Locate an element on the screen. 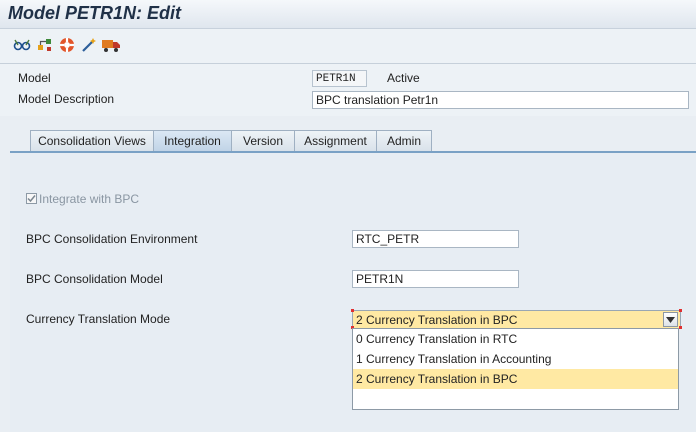  checkmark-icon is located at coordinates (31, 199).